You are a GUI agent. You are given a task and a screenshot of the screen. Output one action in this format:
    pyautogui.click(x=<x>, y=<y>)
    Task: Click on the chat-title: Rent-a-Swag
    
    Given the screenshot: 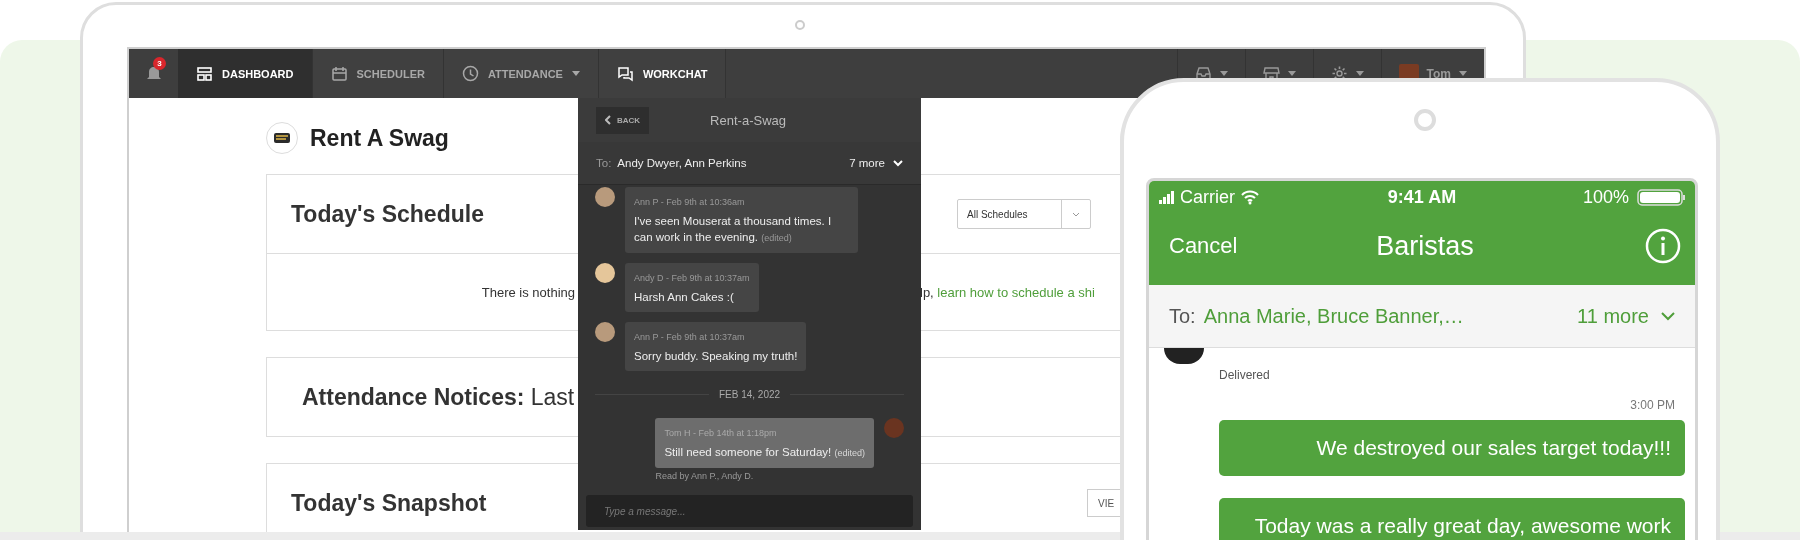 What is the action you would take?
    pyautogui.click(x=748, y=120)
    